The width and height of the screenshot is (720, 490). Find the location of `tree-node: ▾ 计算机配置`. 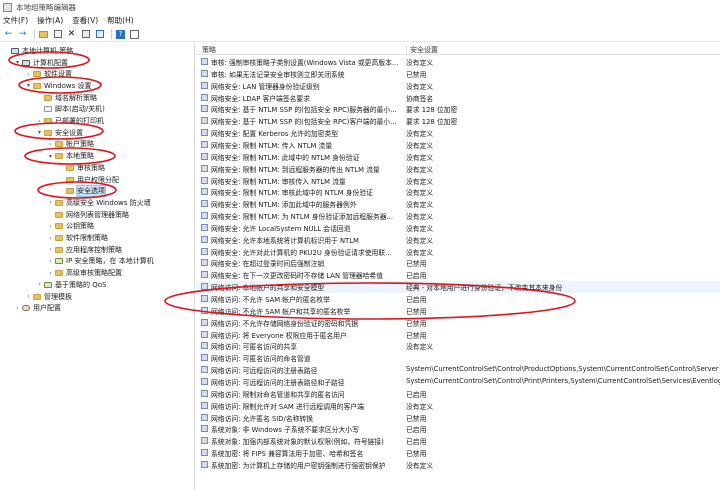

tree-node: ▾ 计算机配置 is located at coordinates (41, 63).